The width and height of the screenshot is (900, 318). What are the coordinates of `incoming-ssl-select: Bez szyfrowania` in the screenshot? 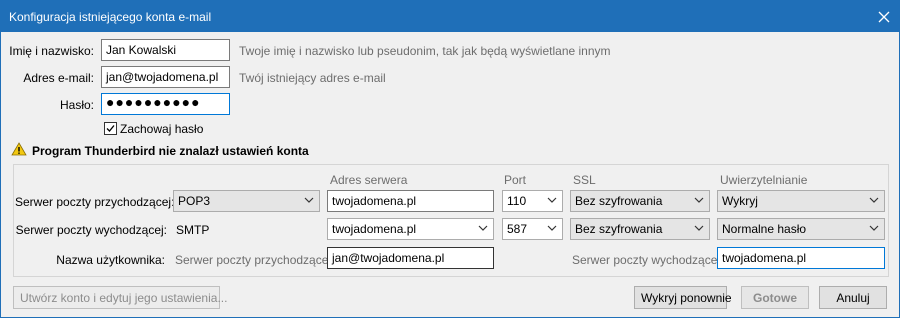 It's located at (640, 201).